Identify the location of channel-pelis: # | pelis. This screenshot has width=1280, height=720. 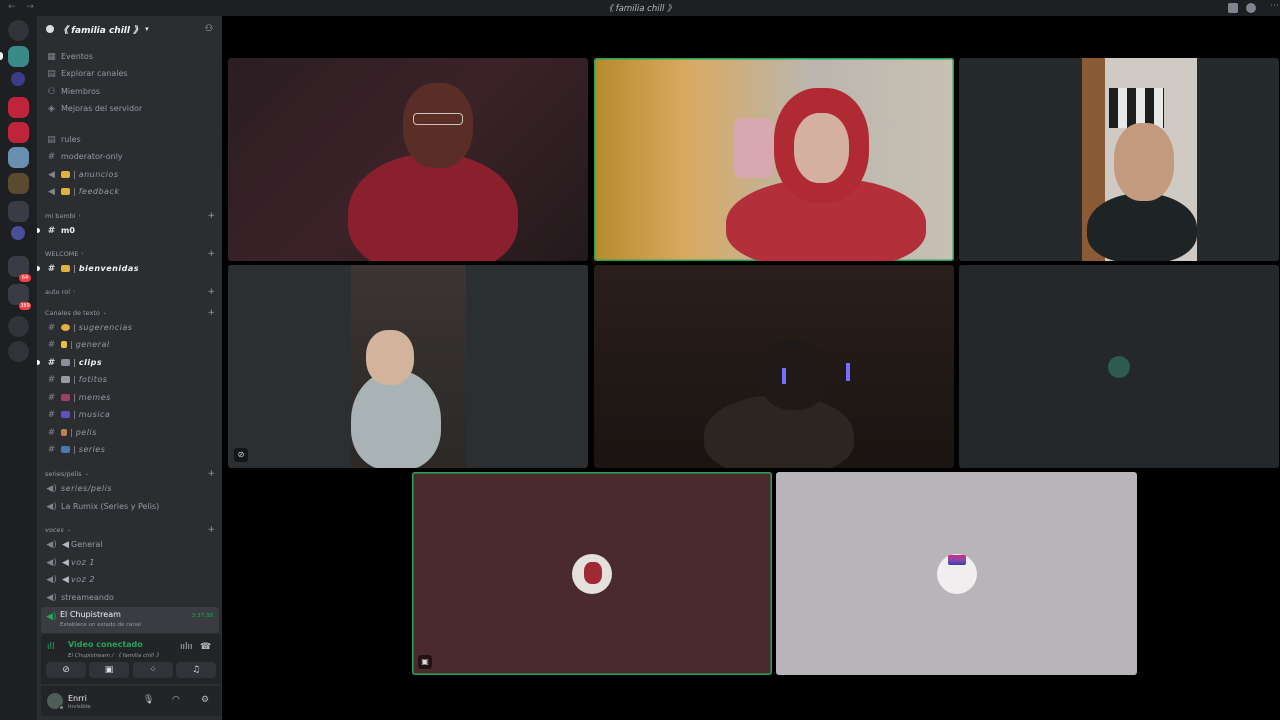
(130, 432).